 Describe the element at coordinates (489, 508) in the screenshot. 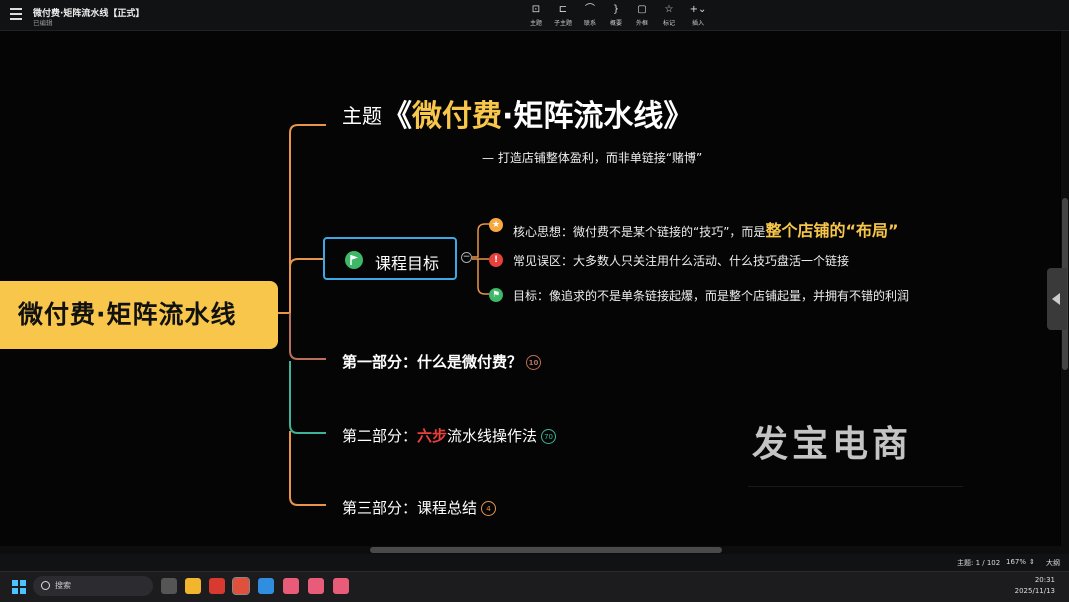

I see `collapsed-count: 4` at that location.